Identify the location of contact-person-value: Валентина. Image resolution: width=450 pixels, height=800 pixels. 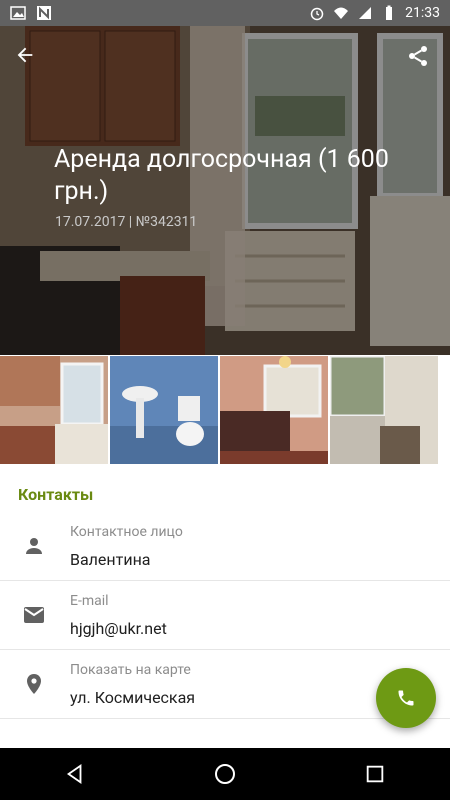
(110, 559).